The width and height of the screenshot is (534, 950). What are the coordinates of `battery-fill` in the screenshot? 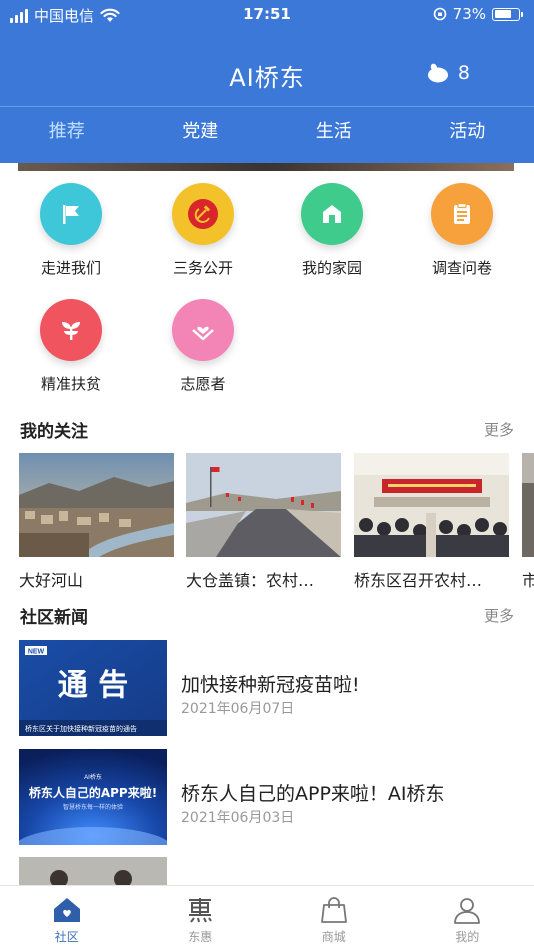 It's located at (503, 14).